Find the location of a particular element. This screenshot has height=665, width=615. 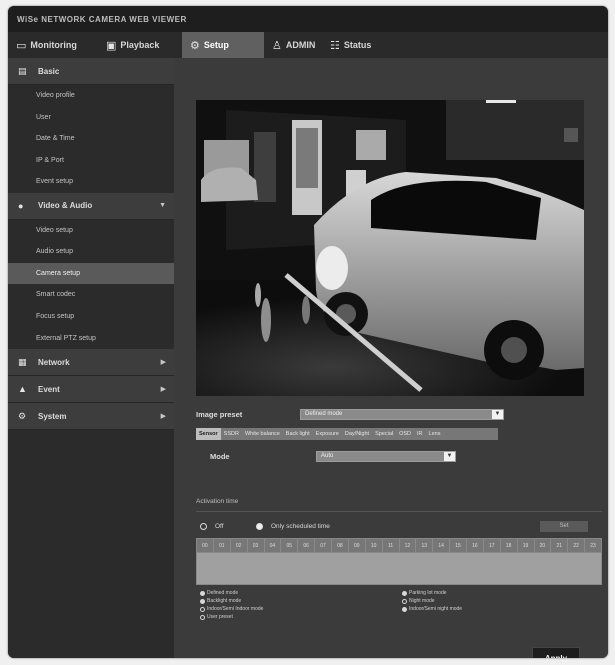

section-divider is located at coordinates (399, 511).